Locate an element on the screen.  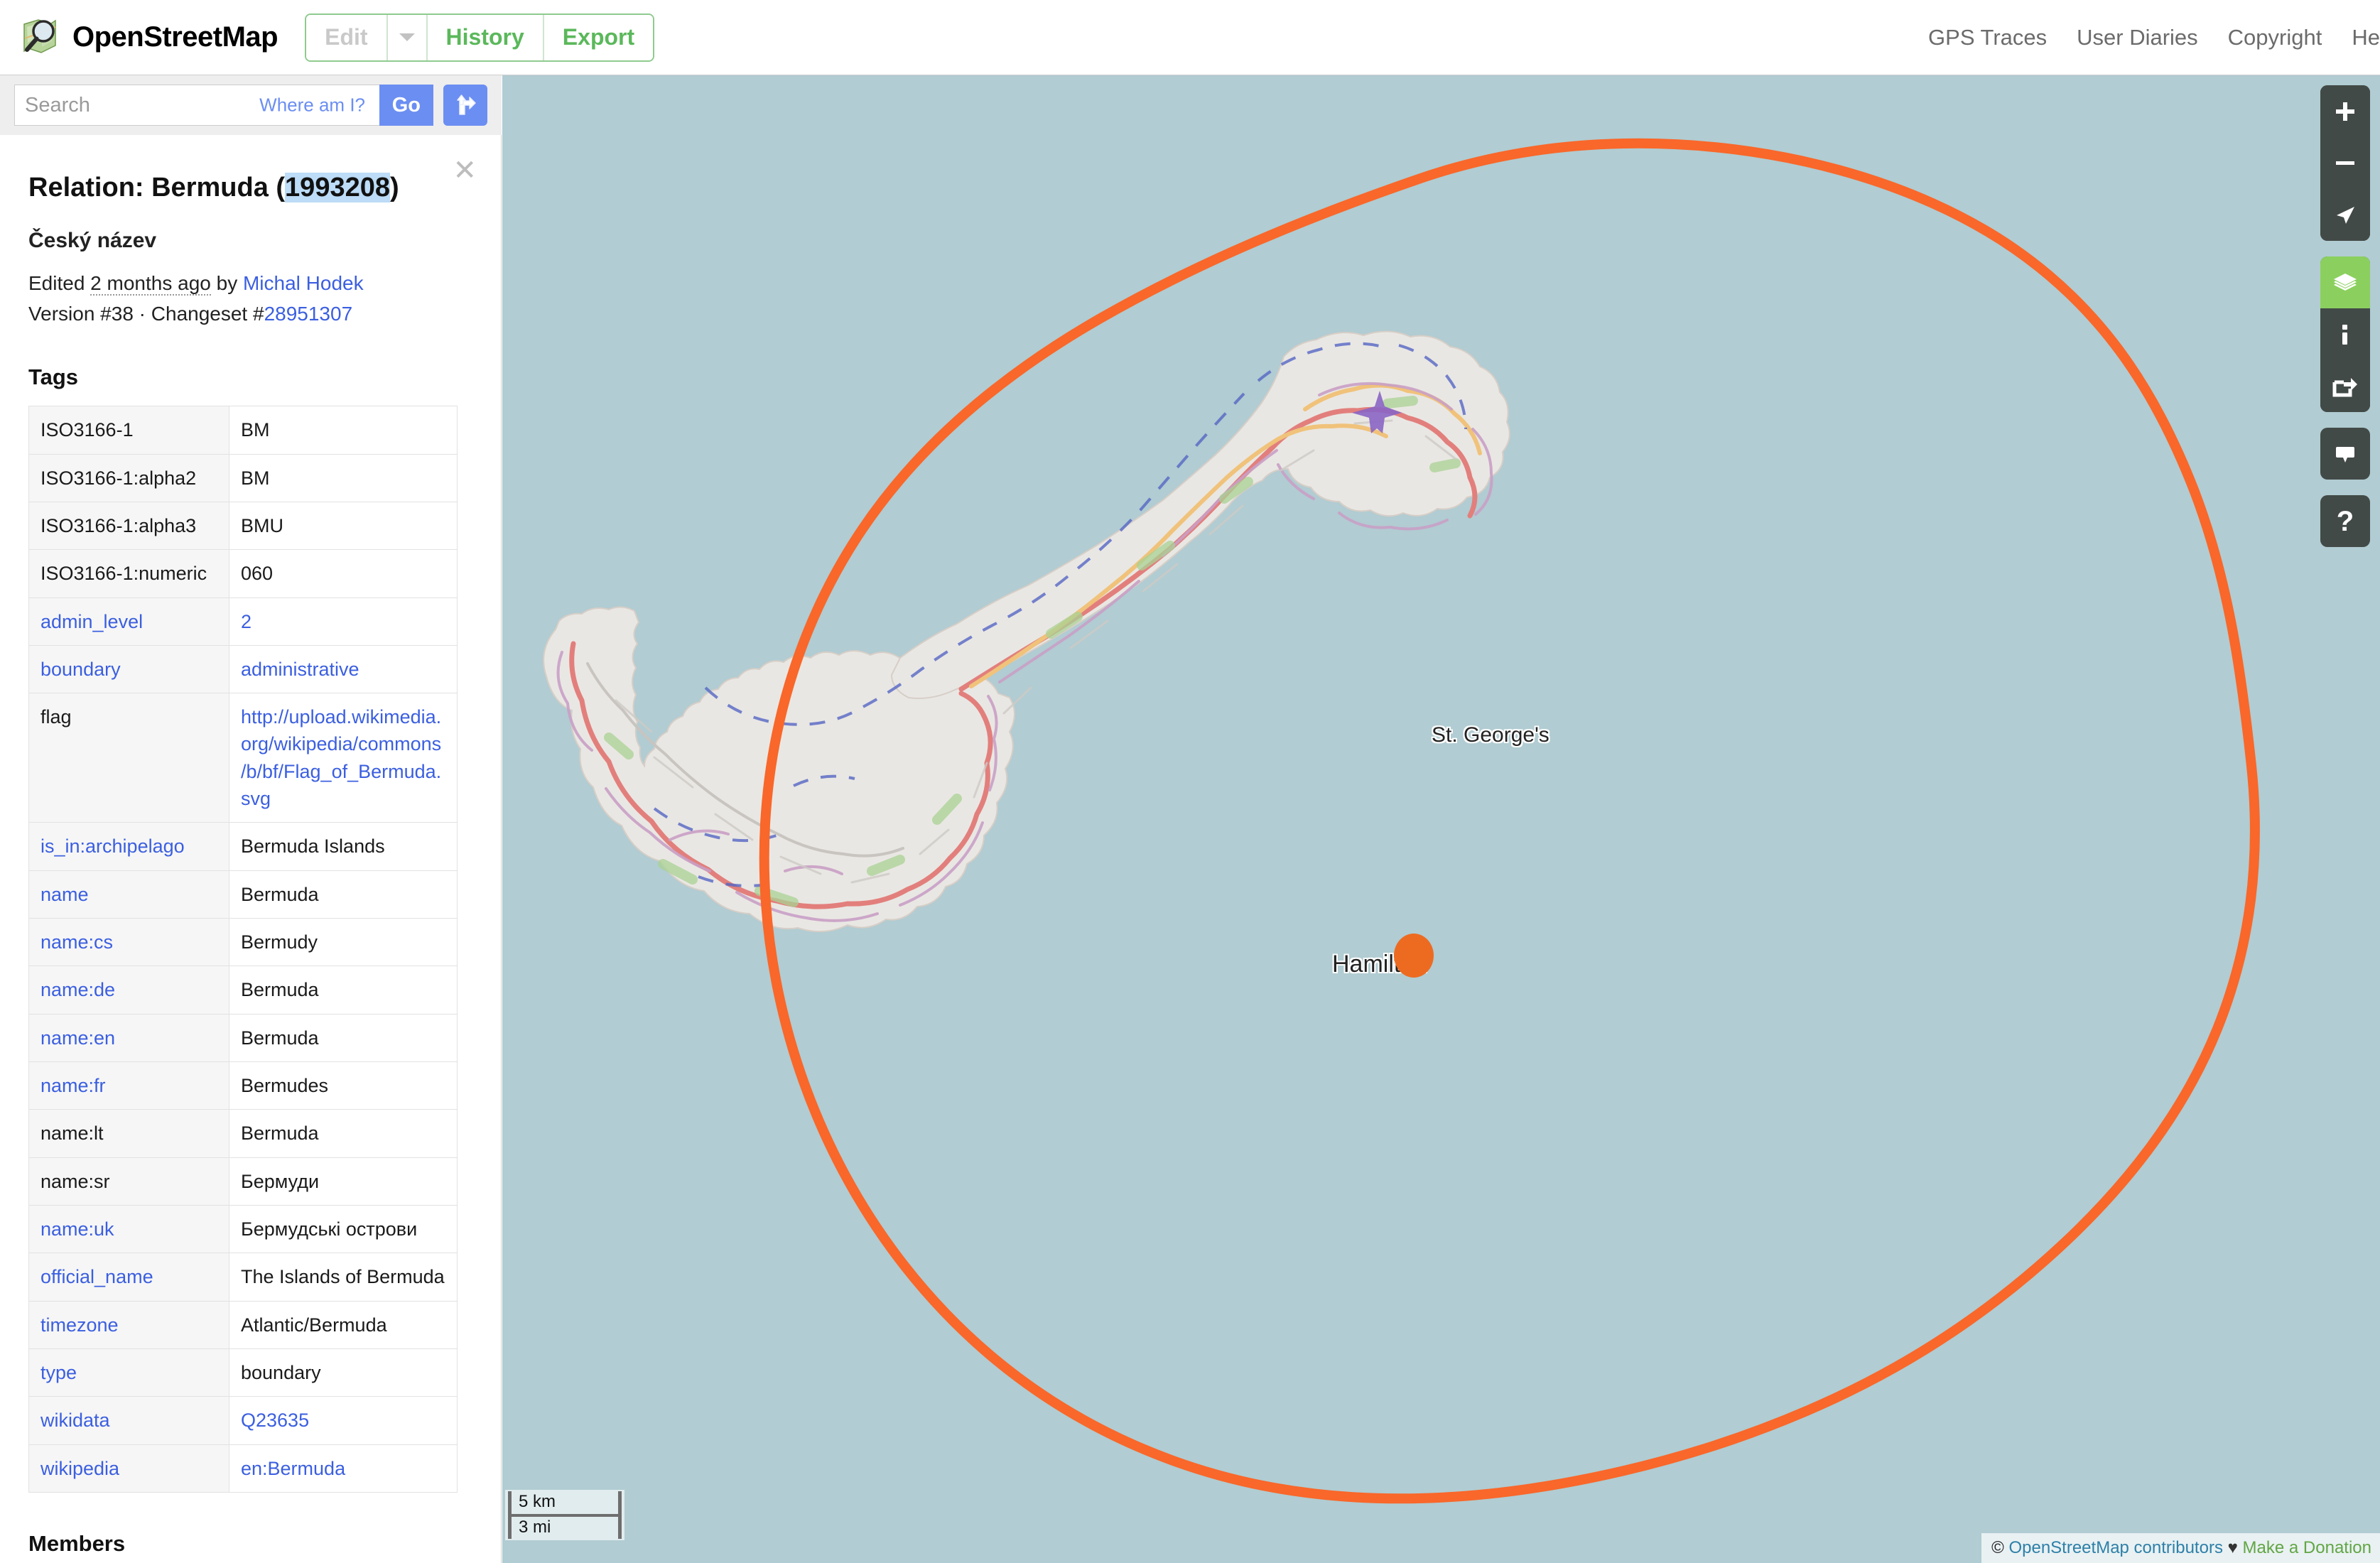
edited-line: Edited 2 months ago by Michal Hodek is located at coordinates (250, 283).